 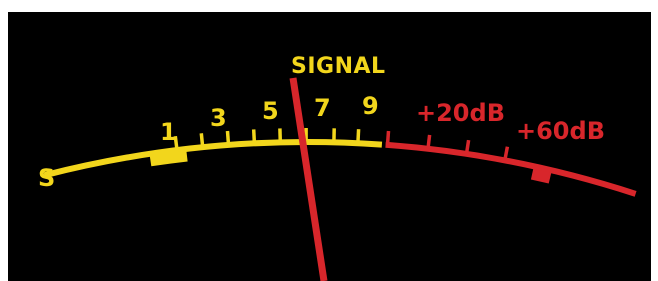 I want to click on s-scale-label-7: 7, so click(x=322, y=108).